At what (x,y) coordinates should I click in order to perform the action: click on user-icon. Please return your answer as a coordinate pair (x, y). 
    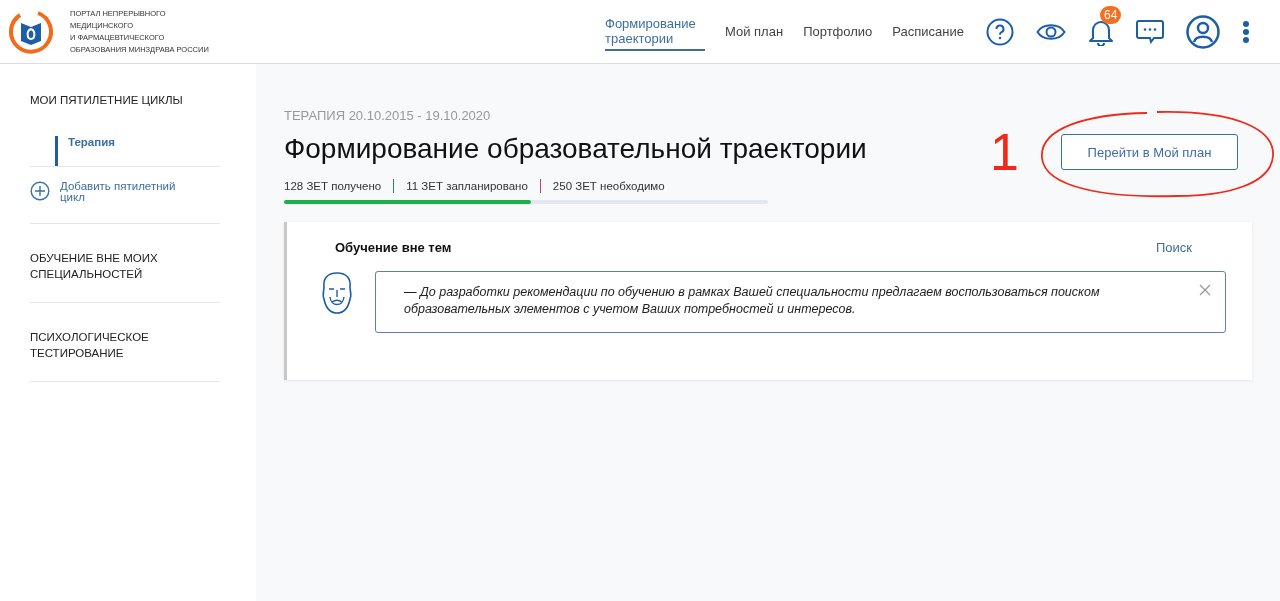
    Looking at the image, I should click on (1203, 31).